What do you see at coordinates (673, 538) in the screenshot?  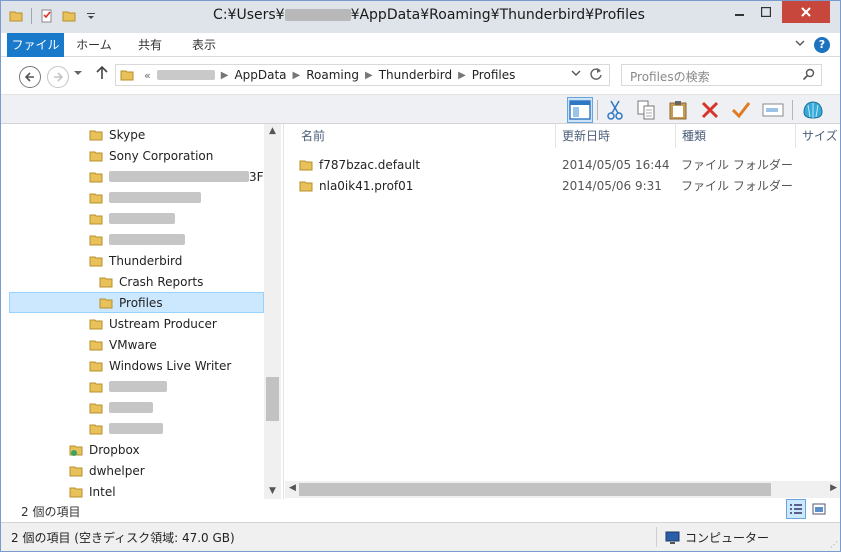 I see `computer-icon` at bounding box center [673, 538].